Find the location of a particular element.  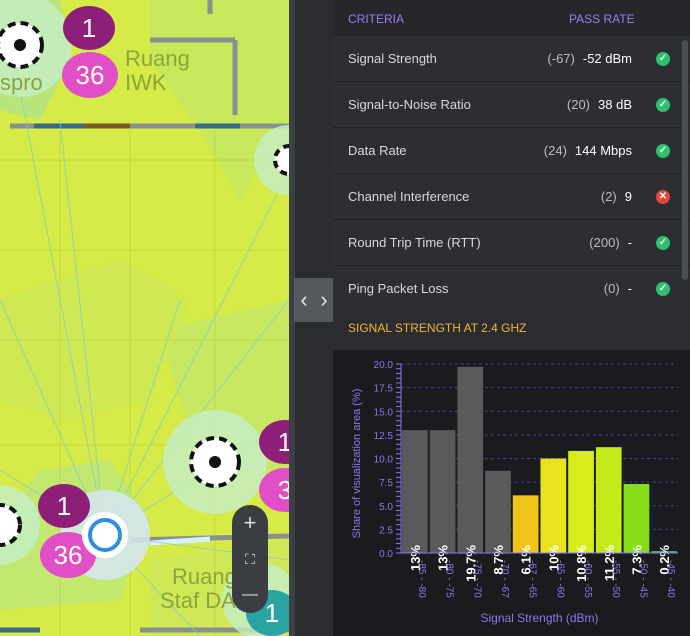

criteria-measured: 9 is located at coordinates (628, 196).